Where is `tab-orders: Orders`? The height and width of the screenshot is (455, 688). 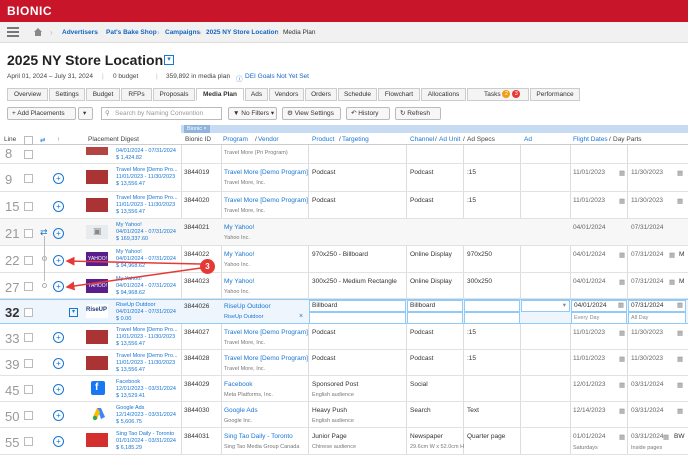
tab-orders: Orders is located at coordinates (321, 94).